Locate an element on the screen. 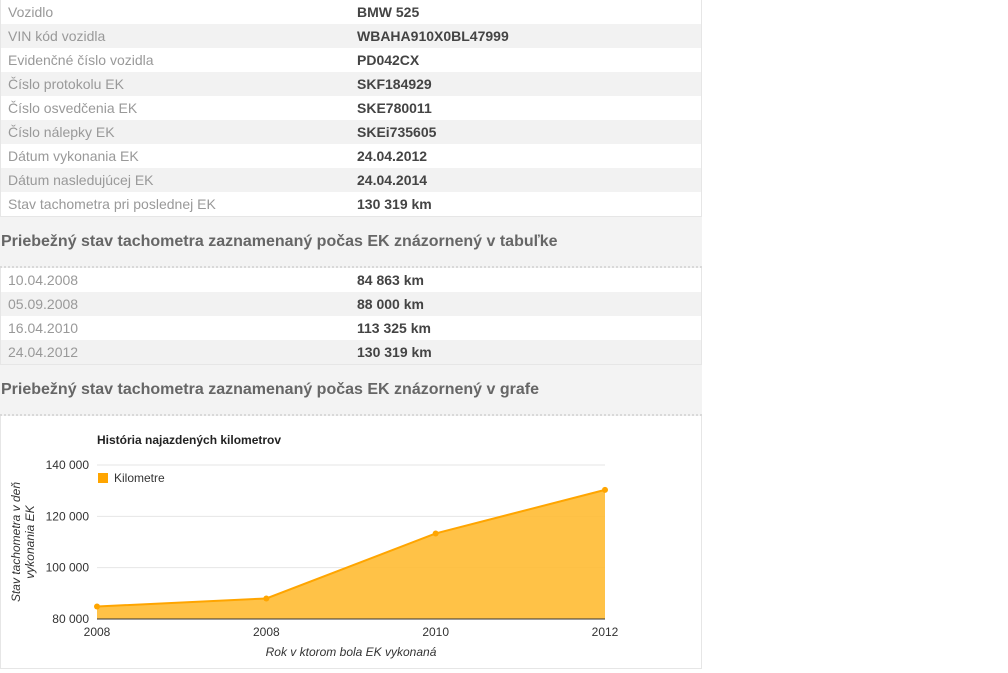  table-row: 24.04.2012 130 319 km is located at coordinates (351, 352).